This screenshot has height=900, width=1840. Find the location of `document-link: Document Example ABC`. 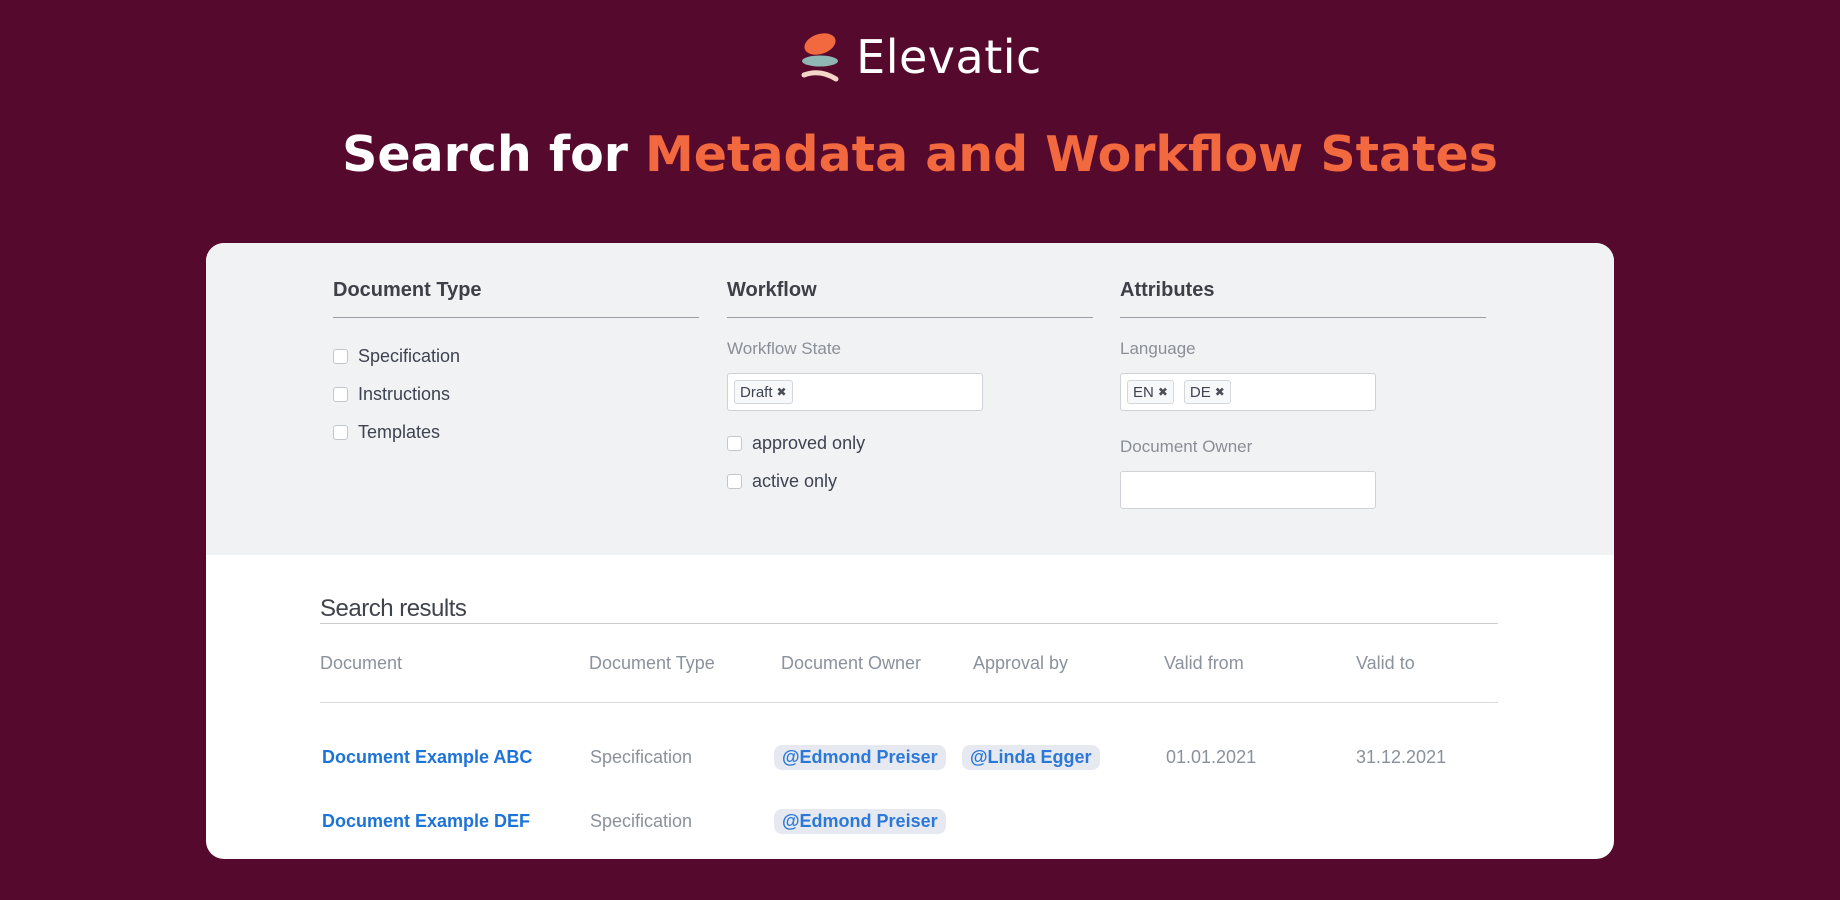

document-link: Document Example ABC is located at coordinates (427, 757).